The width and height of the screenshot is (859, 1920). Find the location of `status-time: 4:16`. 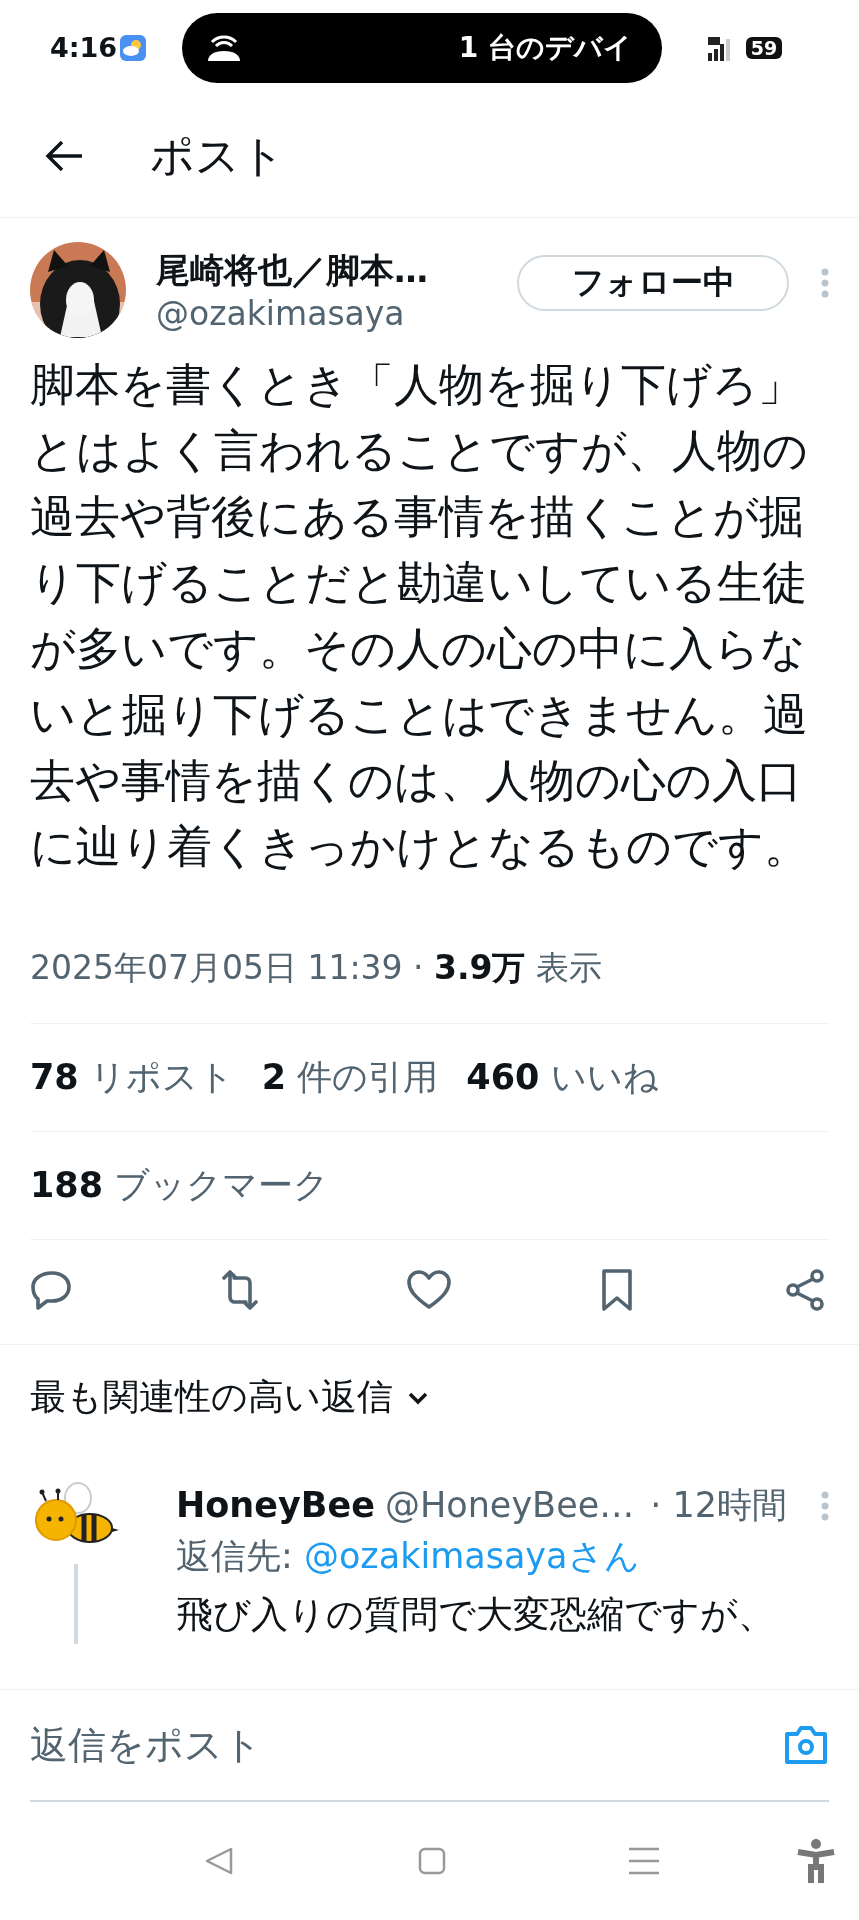

status-time: 4:16 is located at coordinates (84, 47).